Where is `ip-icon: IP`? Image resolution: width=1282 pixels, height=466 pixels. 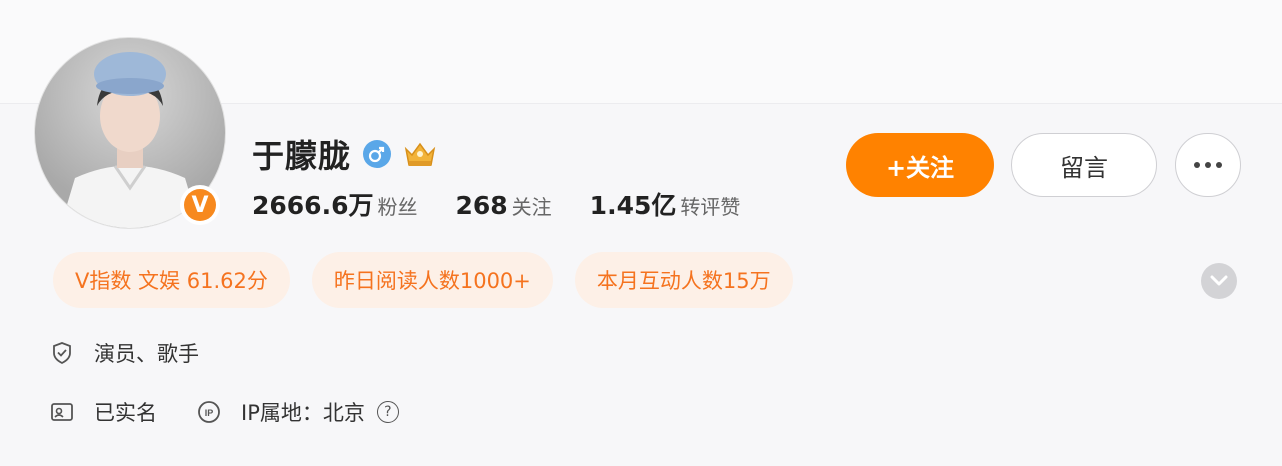 ip-icon: IP is located at coordinates (209, 412).